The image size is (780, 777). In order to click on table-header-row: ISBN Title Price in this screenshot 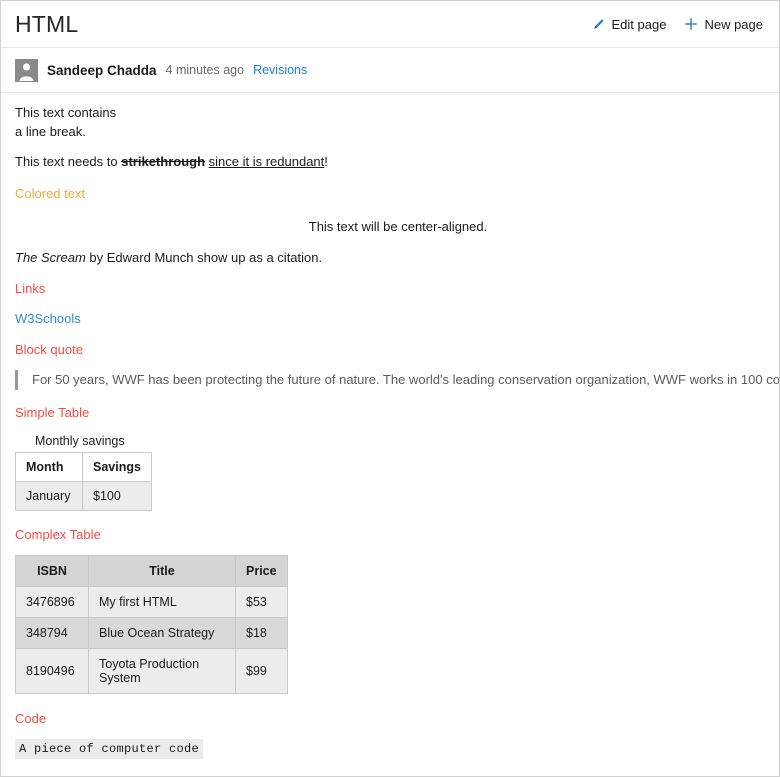, I will do `click(151, 571)`.